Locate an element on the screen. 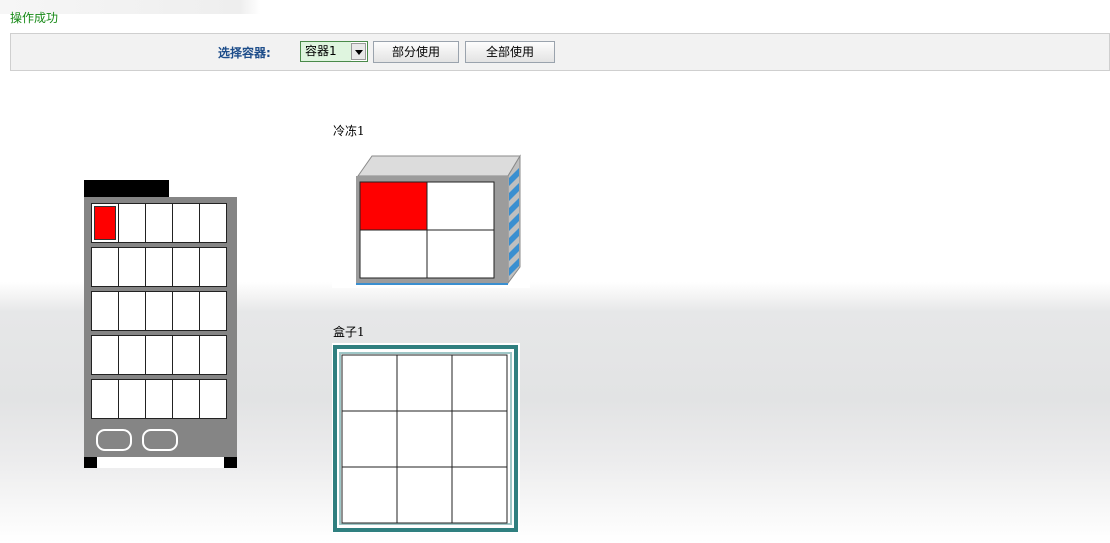 The image size is (1110, 543). cabinet-slot-used-marker is located at coordinates (105, 223).